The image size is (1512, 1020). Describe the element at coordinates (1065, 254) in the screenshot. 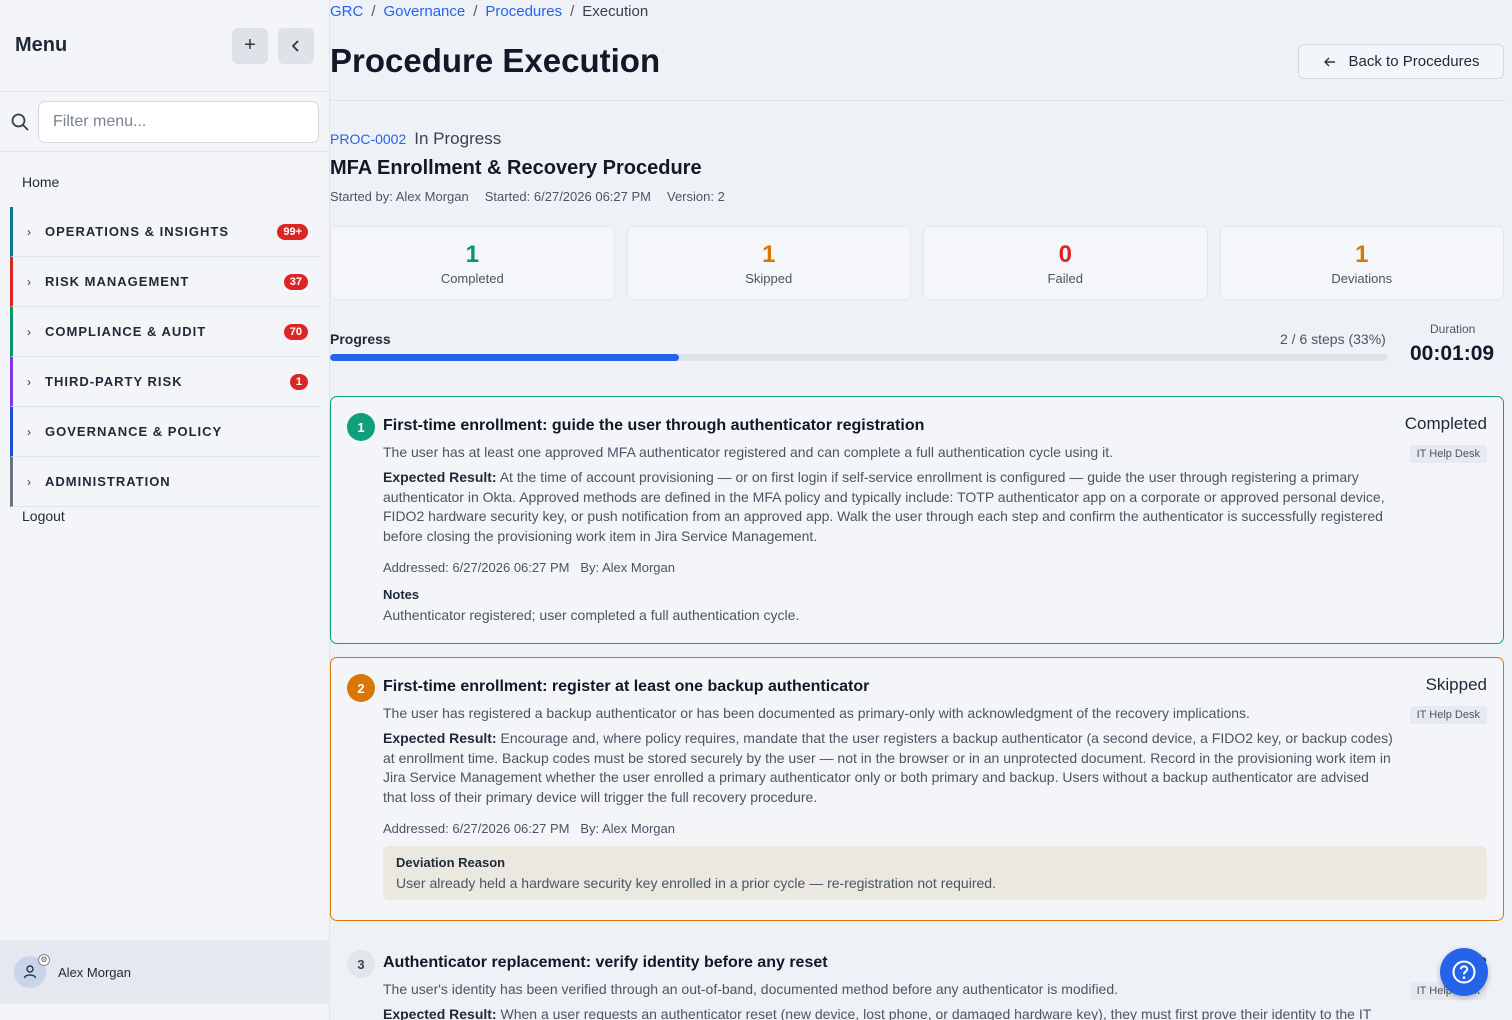

I see `stat-value: 0` at that location.